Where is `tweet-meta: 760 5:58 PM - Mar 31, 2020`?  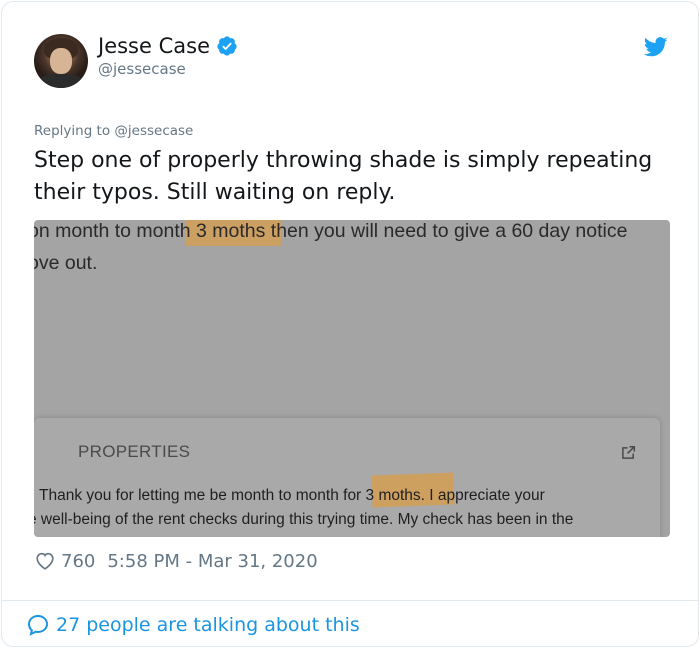
tweet-meta: 760 5:58 PM - Mar 31, 2020 is located at coordinates (176, 561).